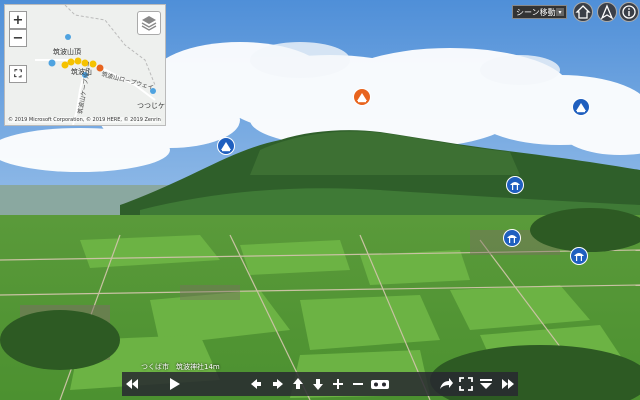  What do you see at coordinates (18, 38) in the screenshot?
I see `map-zoom-out-button: −` at bounding box center [18, 38].